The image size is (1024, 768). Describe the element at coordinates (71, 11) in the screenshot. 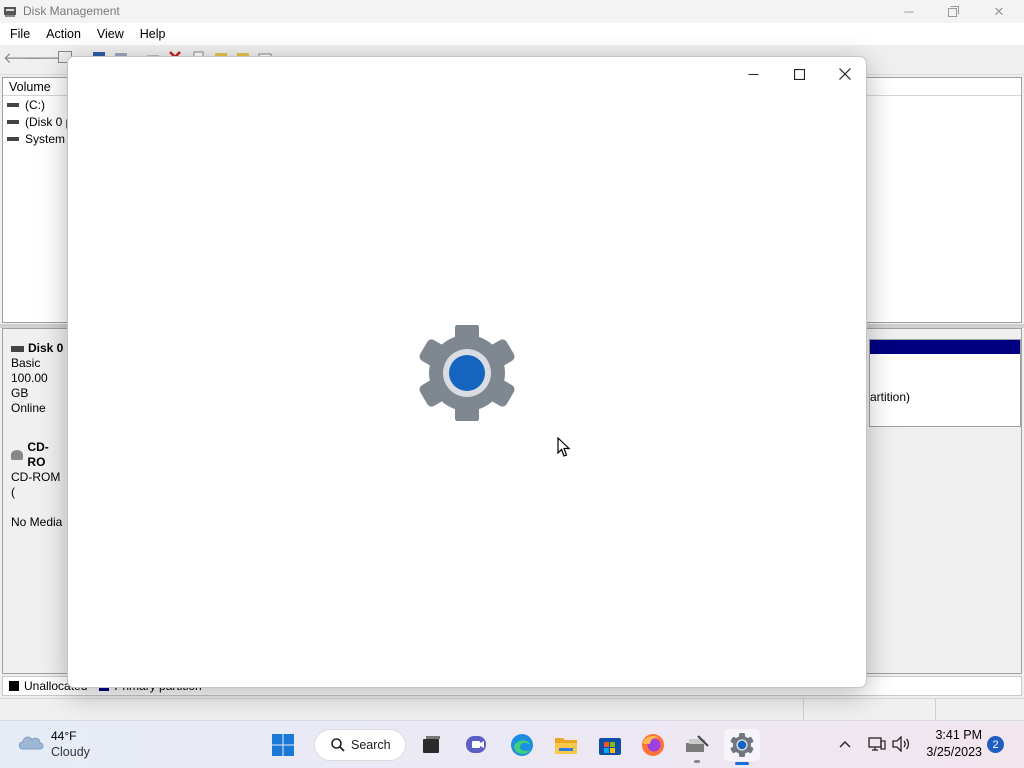

I see `dm-window-title: Disk Management` at that location.